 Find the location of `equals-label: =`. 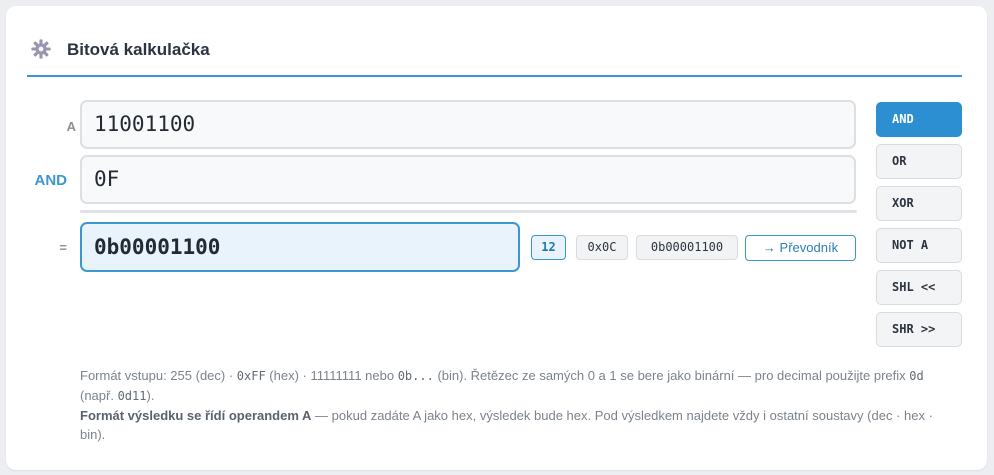

equals-label: = is located at coordinates (63, 247).